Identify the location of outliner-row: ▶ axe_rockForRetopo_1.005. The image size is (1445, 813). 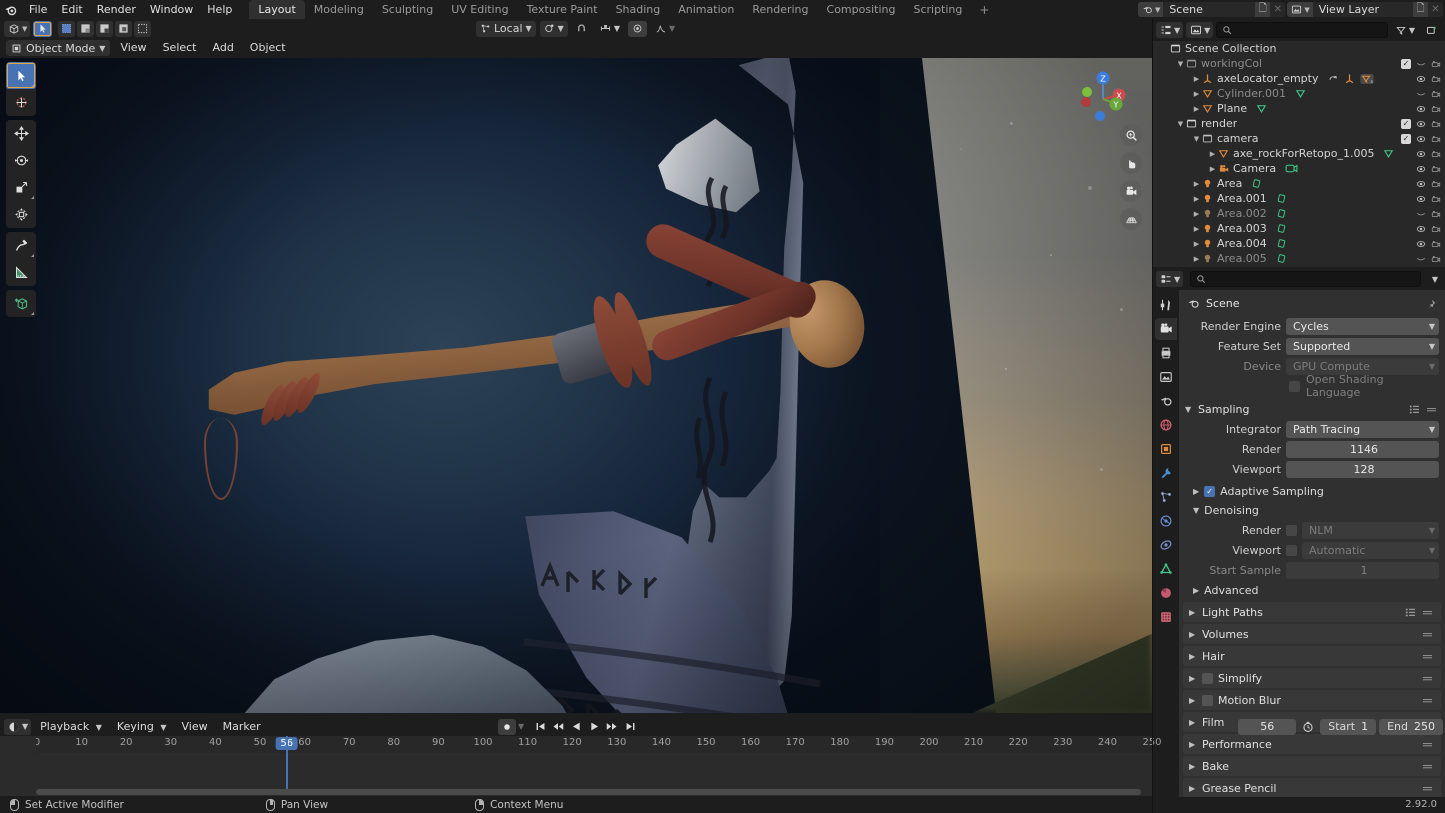
(1299, 153).